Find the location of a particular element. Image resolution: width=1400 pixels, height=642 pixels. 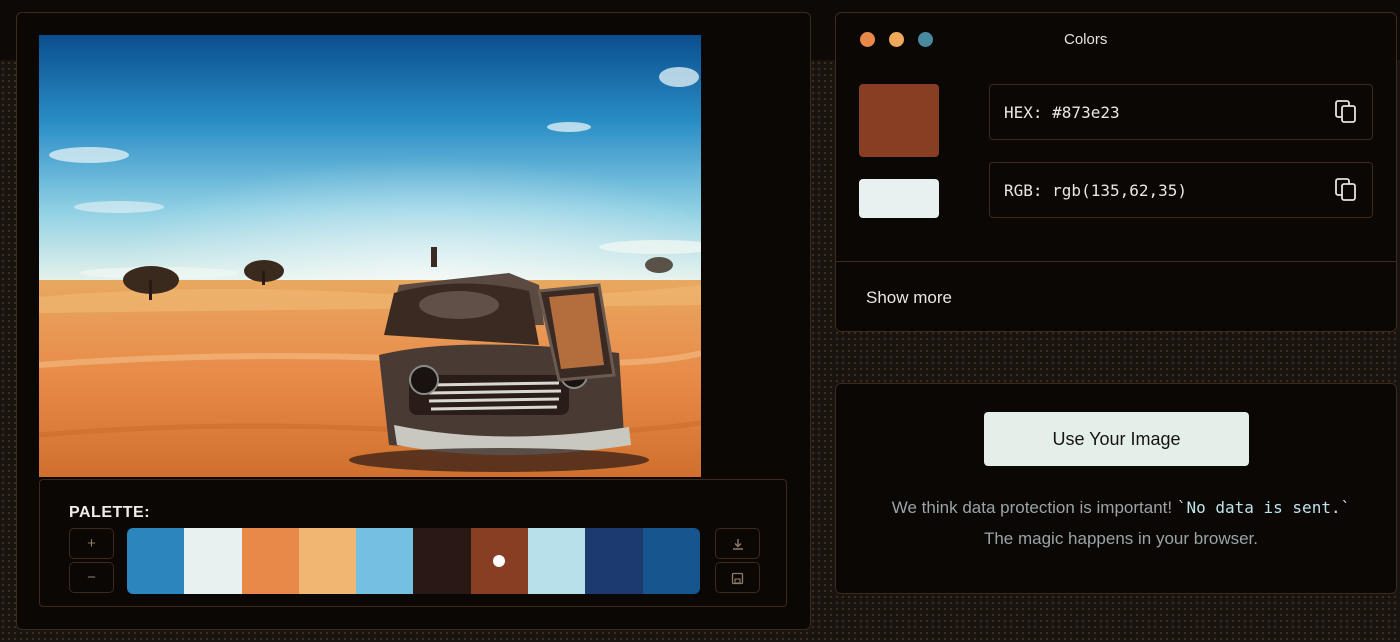

privacy-text-start: We think data protection is important! is located at coordinates (1034, 507).